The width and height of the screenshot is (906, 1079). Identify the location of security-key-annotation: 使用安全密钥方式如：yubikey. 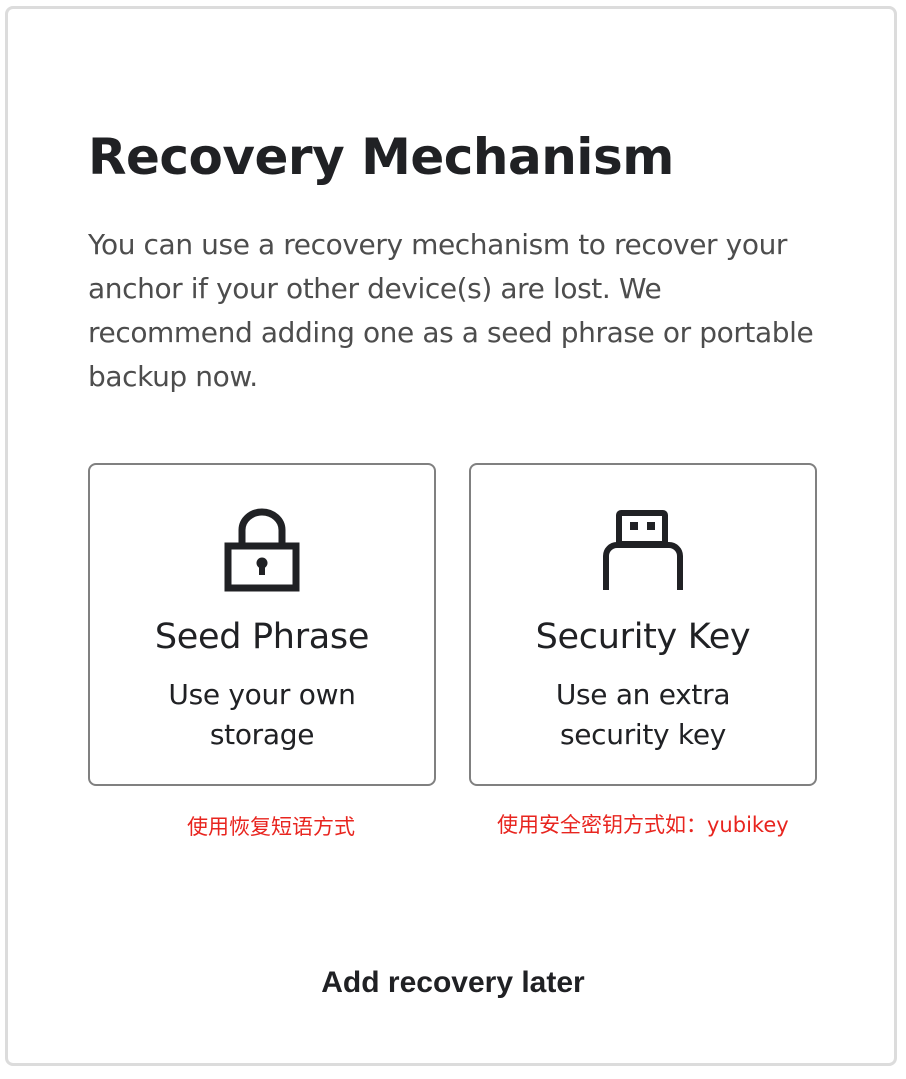
(643, 825).